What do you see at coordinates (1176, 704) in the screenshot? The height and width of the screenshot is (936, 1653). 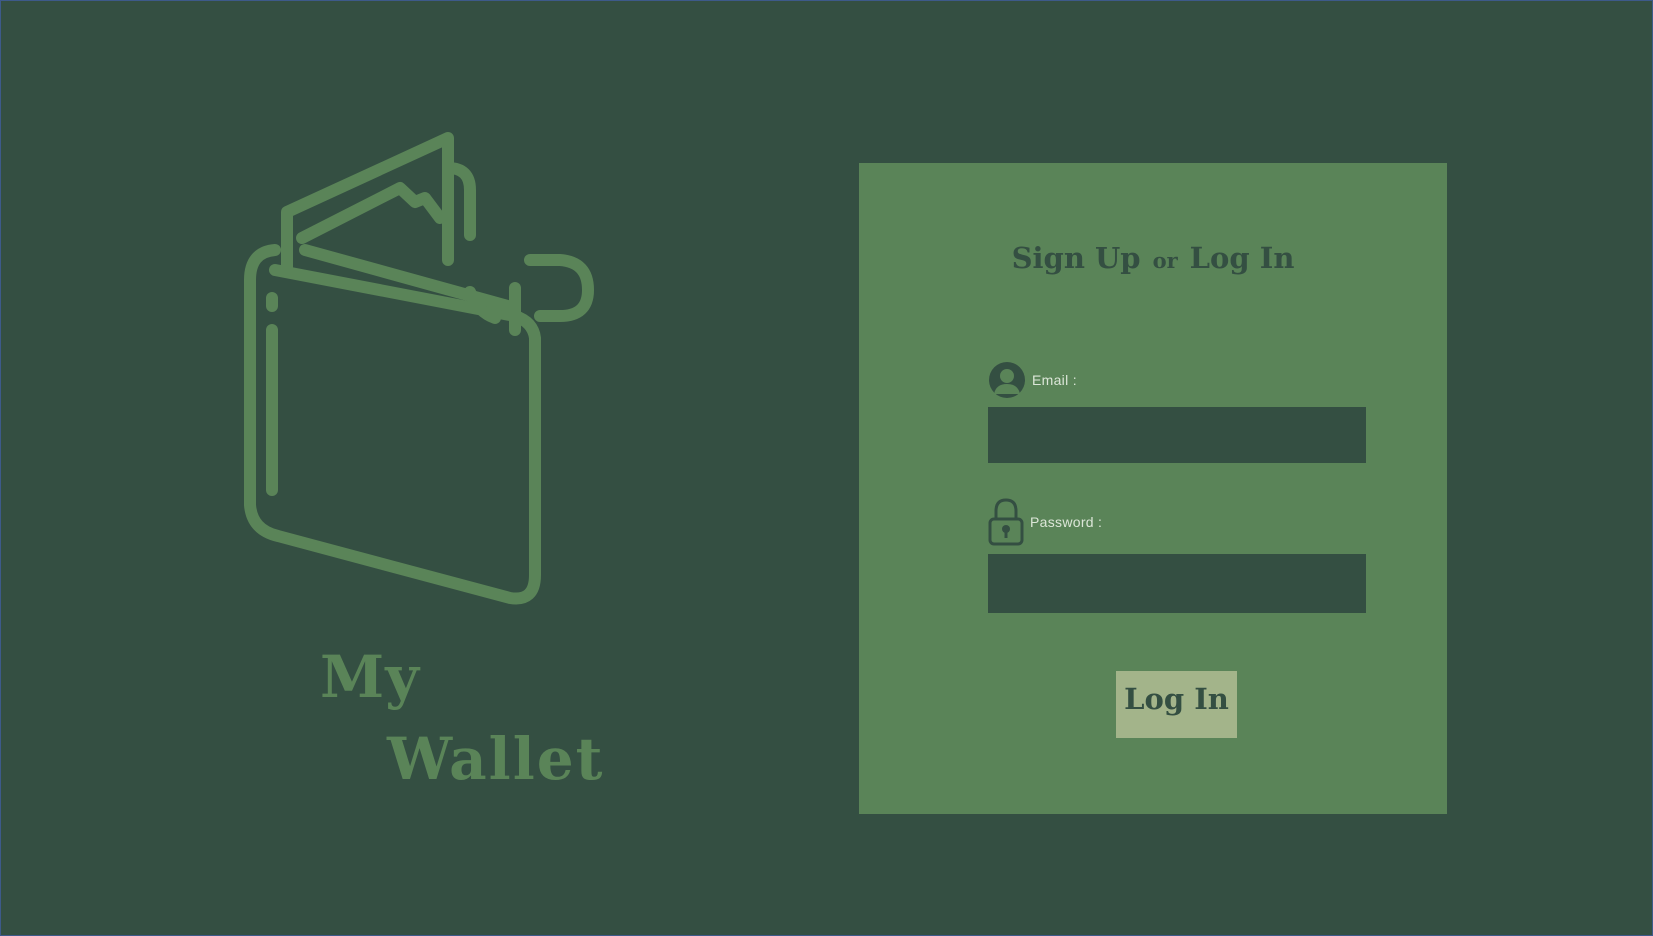 I see `log-in-button: Log In` at bounding box center [1176, 704].